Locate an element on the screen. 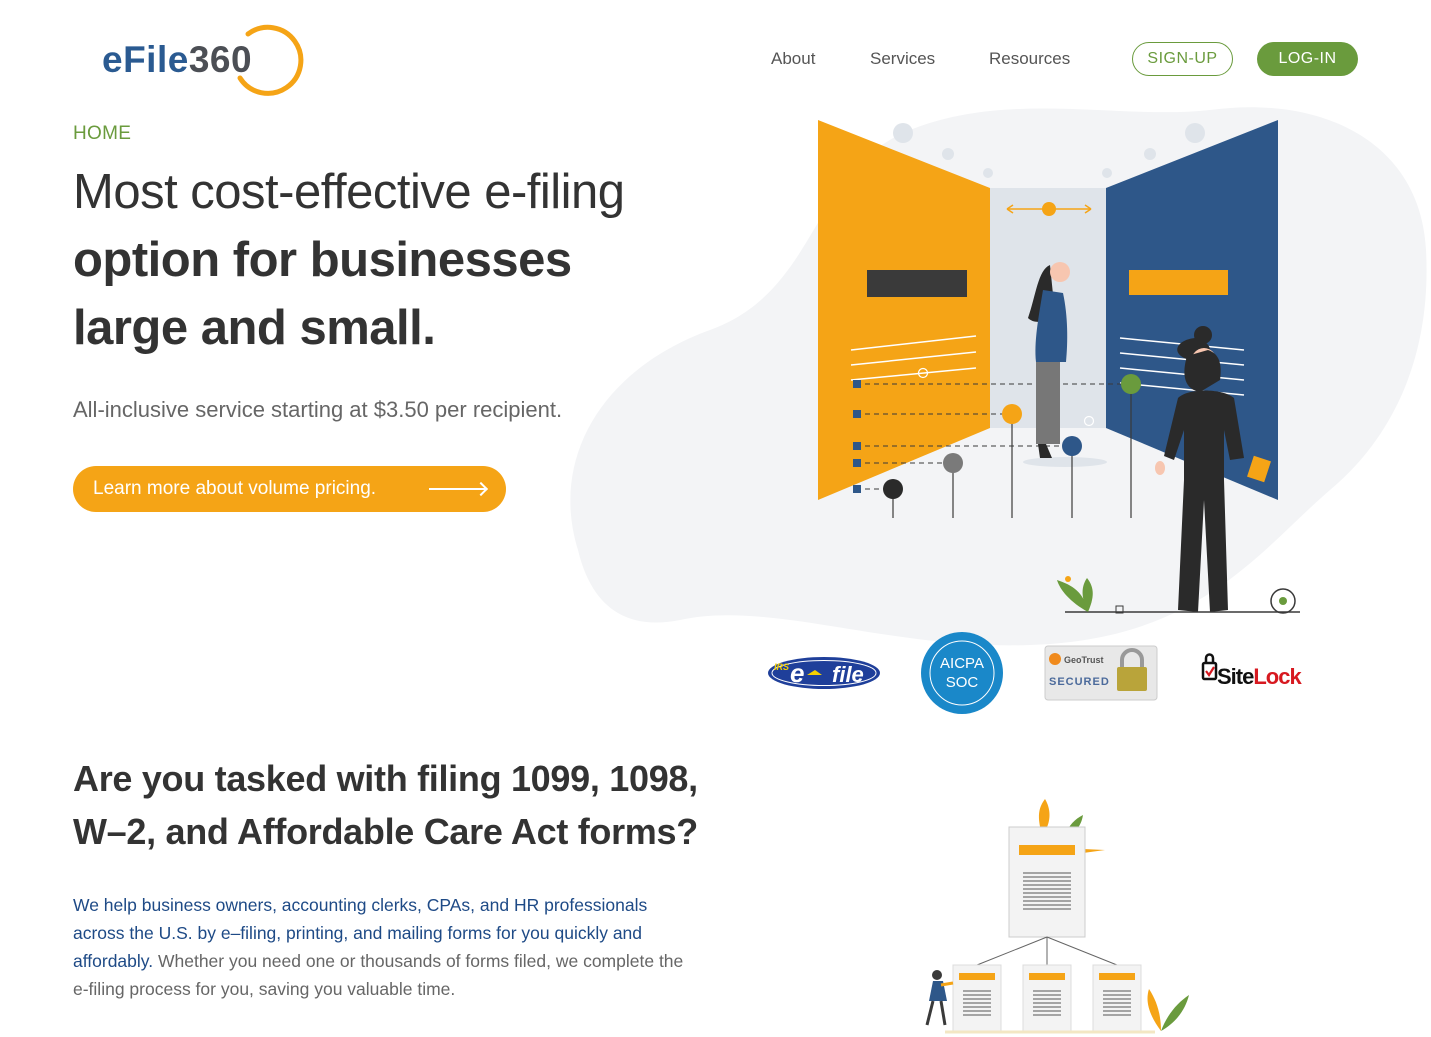 This screenshot has width=1431, height=1037. form-card-middle is located at coordinates (1047, 998).